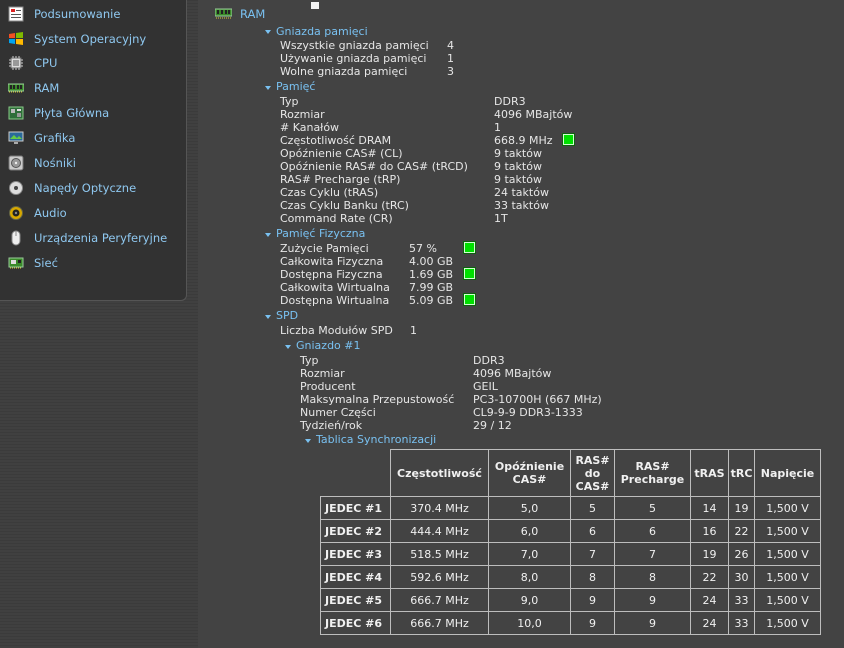  What do you see at coordinates (16, 238) in the screenshot?
I see `mouse-icon` at bounding box center [16, 238].